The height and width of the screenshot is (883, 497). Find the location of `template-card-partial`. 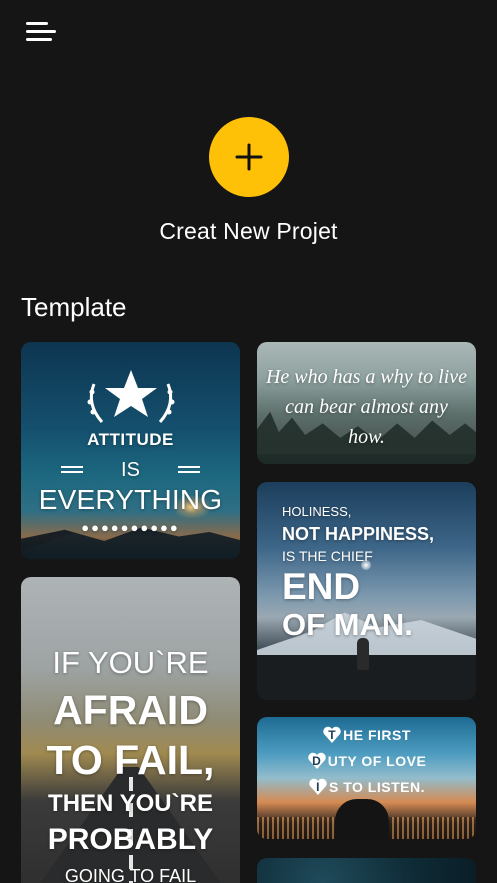

template-card-partial is located at coordinates (366, 870).